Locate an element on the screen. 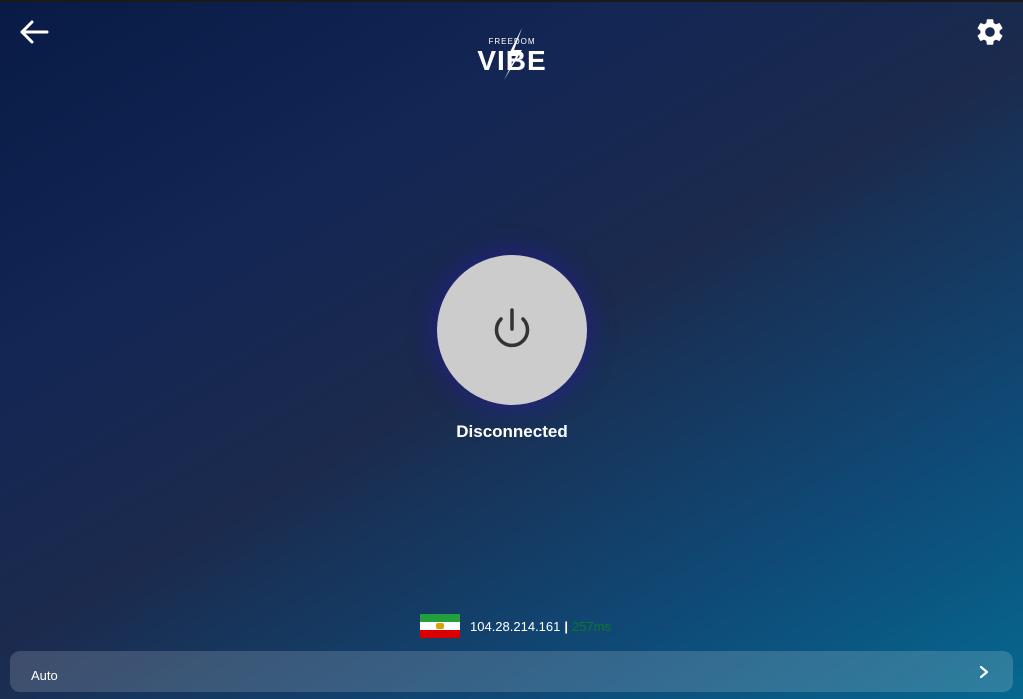  window-top-border is located at coordinates (511, 1).